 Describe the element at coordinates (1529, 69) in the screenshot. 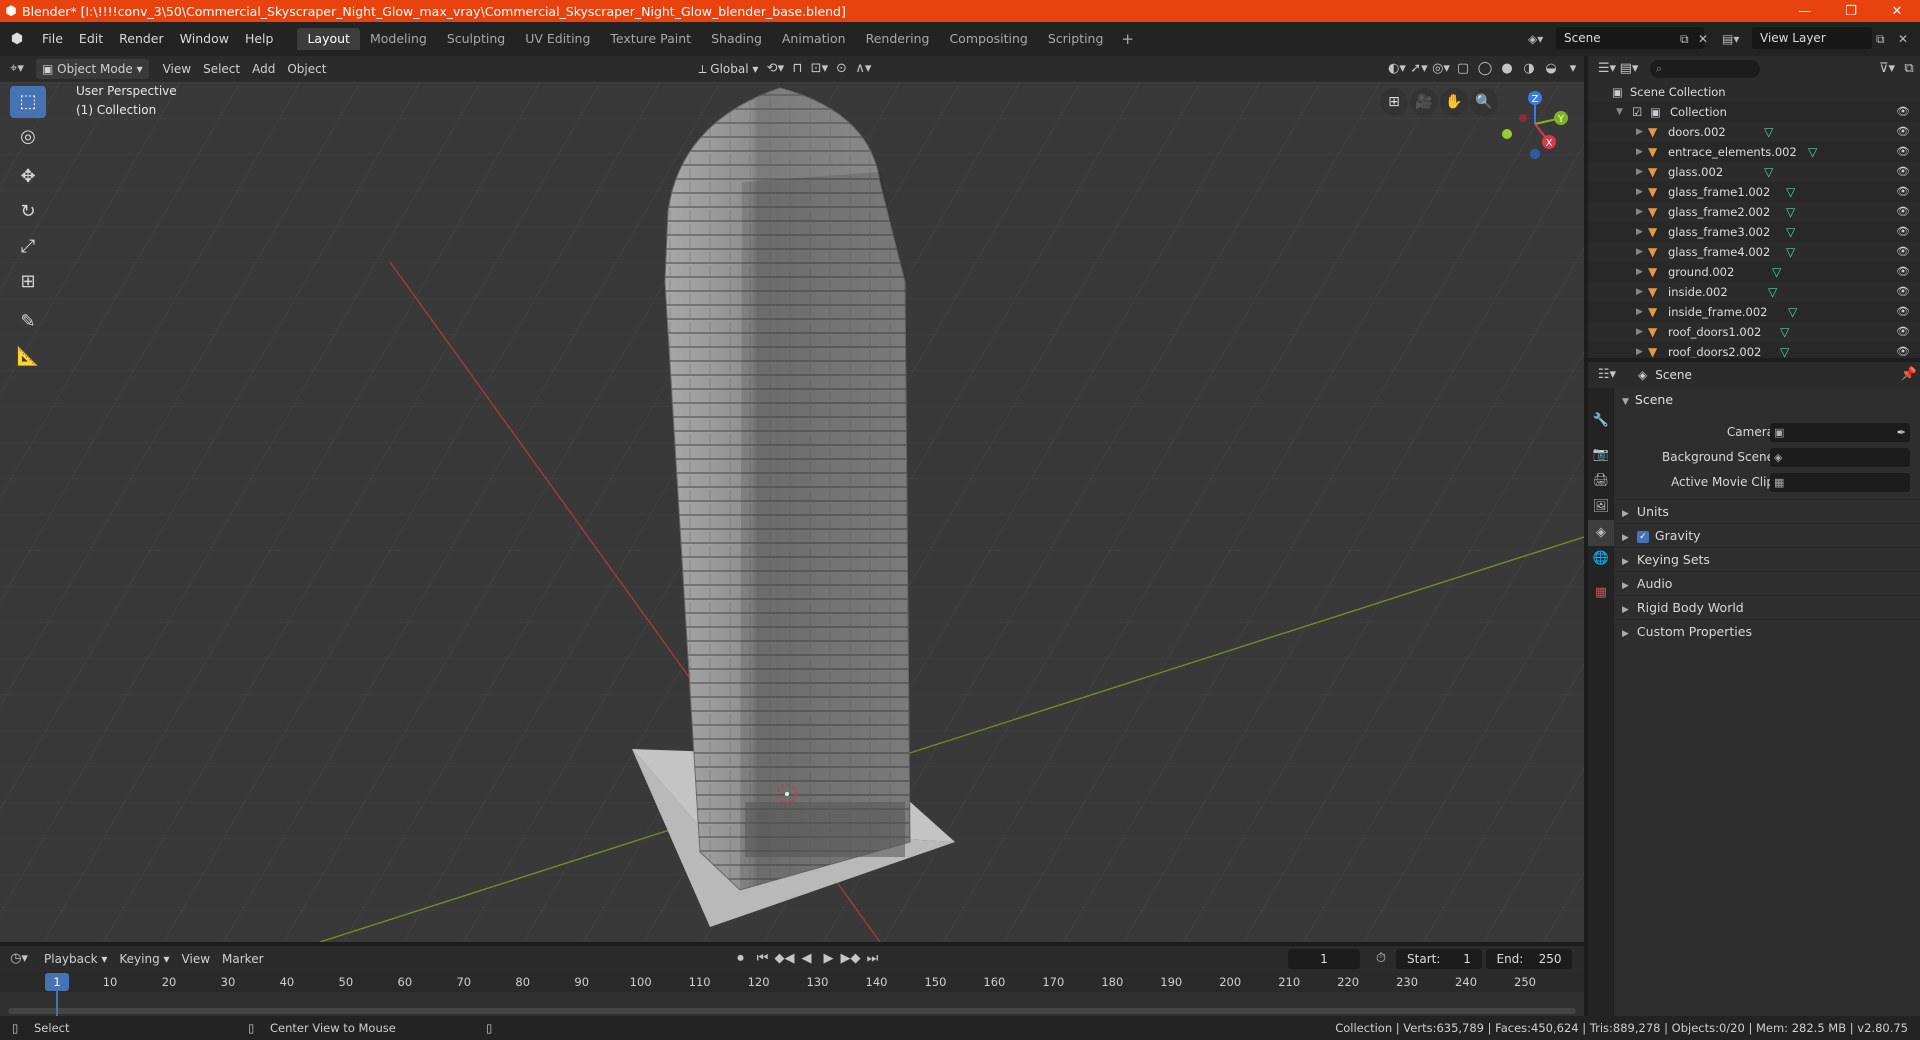

I see `material-shading-icon: ◑` at that location.